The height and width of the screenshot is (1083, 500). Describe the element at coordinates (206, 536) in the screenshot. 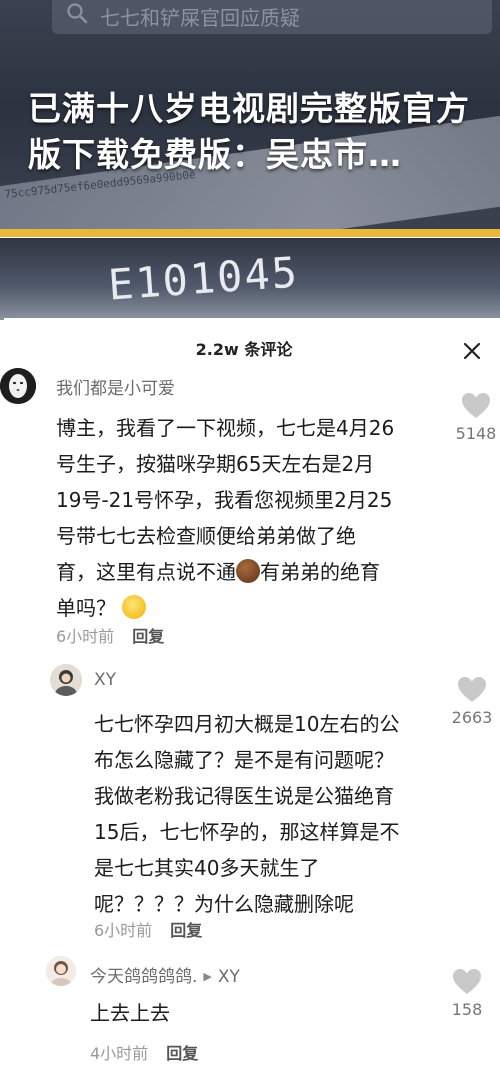

I see `comment-line: 号带七七去检查顺便给弟弟做了绝` at that location.